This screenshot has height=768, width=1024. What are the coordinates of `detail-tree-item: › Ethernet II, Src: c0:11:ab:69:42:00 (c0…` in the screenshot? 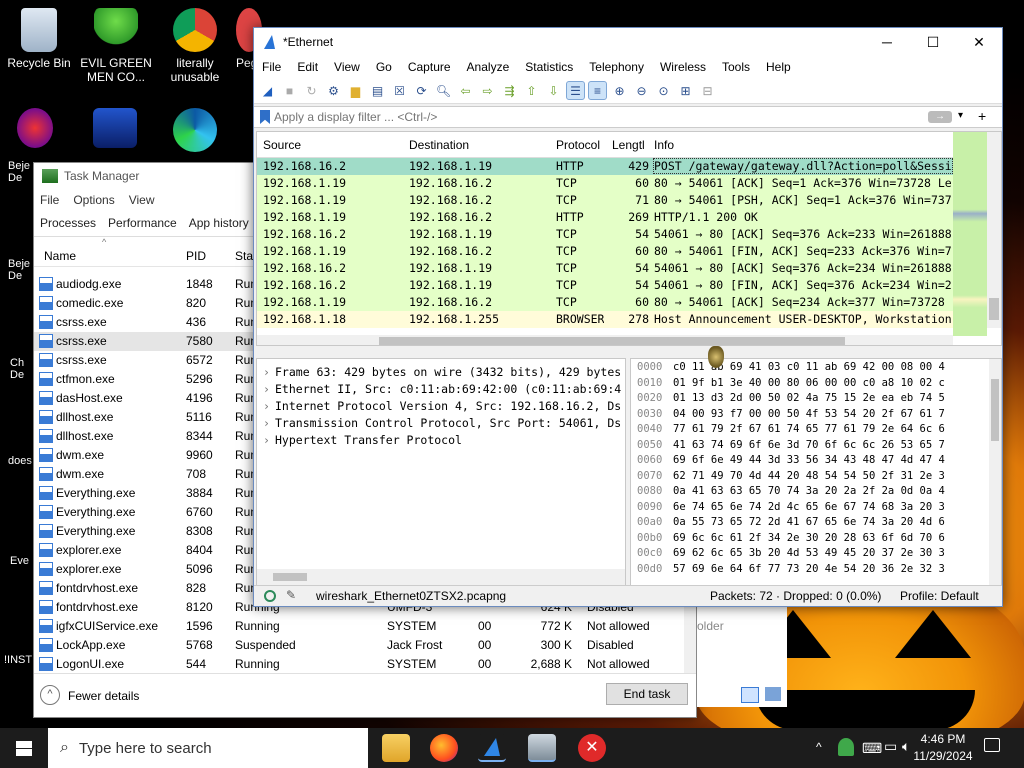 It's located at (439, 390).